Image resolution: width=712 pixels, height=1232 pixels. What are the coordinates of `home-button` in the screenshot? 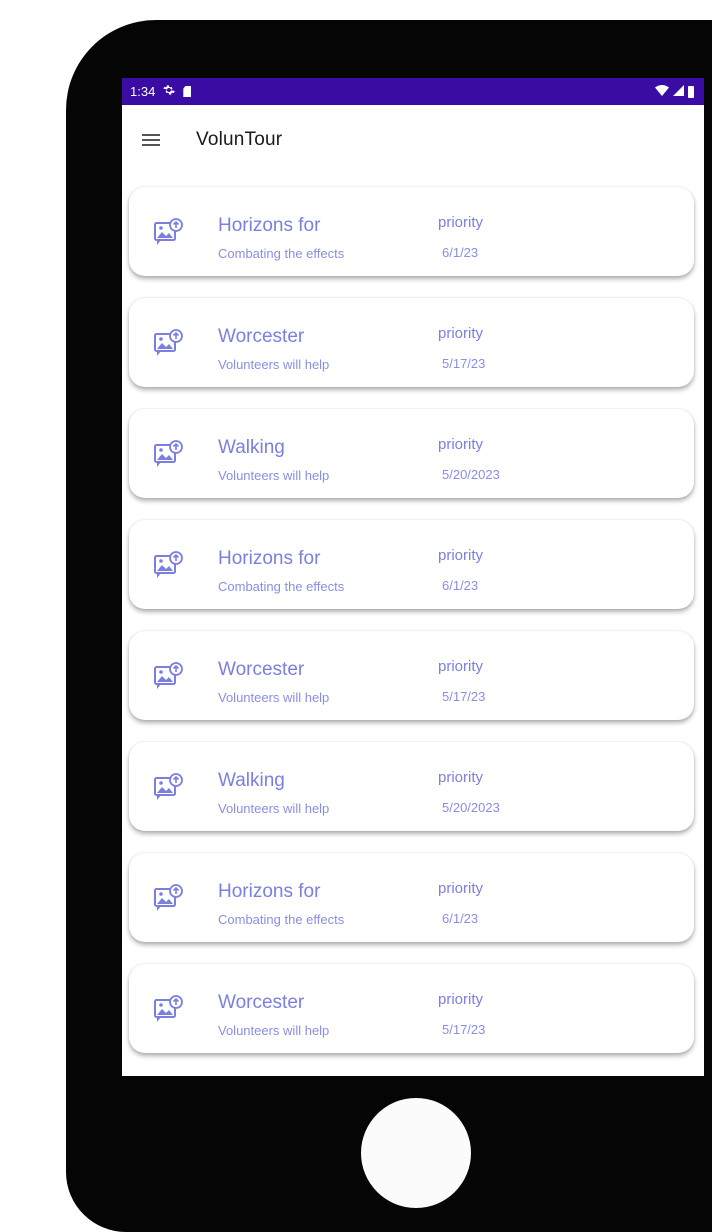 It's located at (416, 1153).